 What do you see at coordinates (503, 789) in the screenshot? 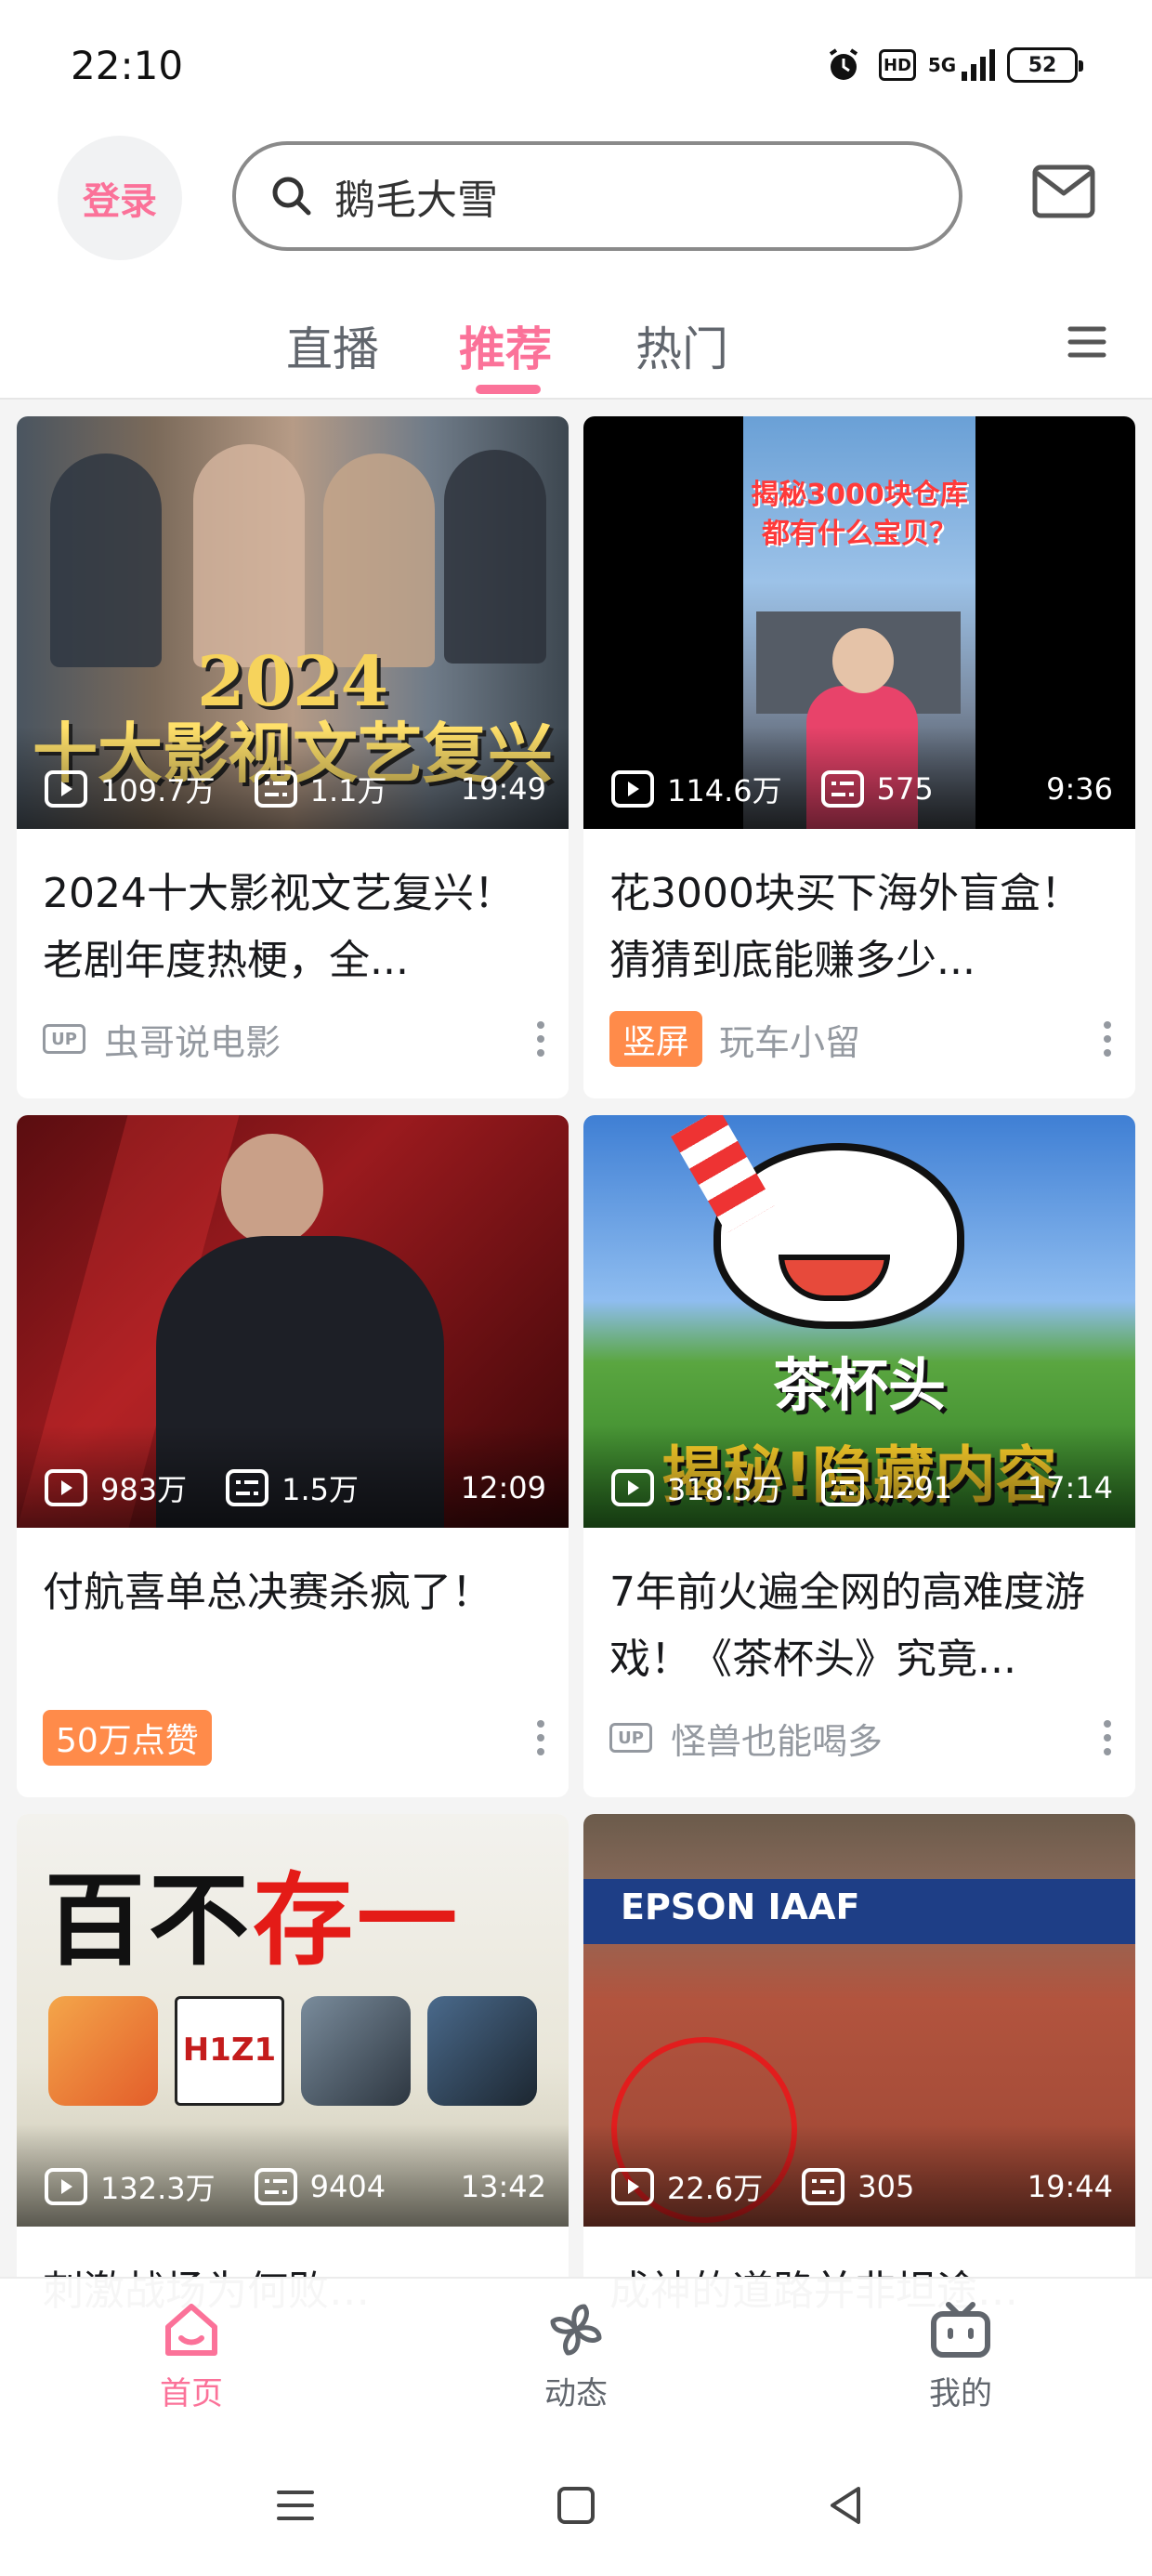
I see `video-duration: 19:49` at bounding box center [503, 789].